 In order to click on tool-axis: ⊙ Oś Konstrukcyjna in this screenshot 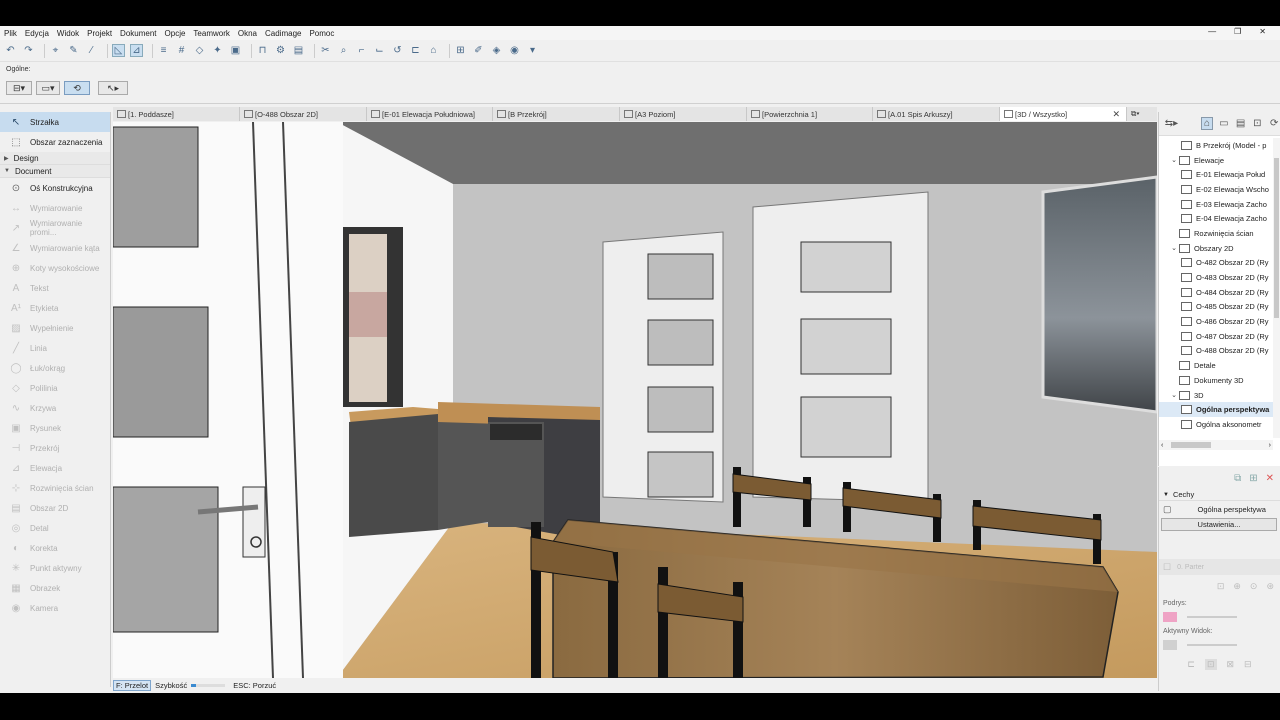, I will do `click(55, 188)`.